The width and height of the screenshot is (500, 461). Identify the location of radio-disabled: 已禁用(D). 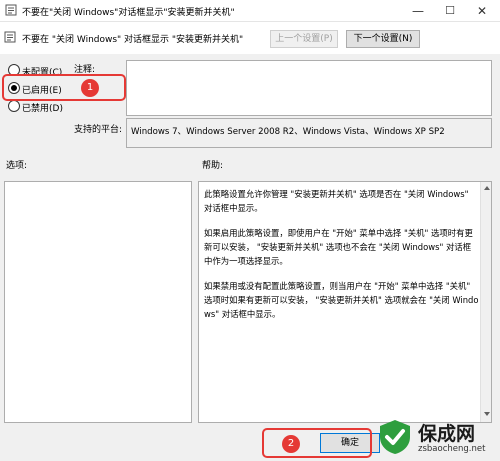
(48, 107).